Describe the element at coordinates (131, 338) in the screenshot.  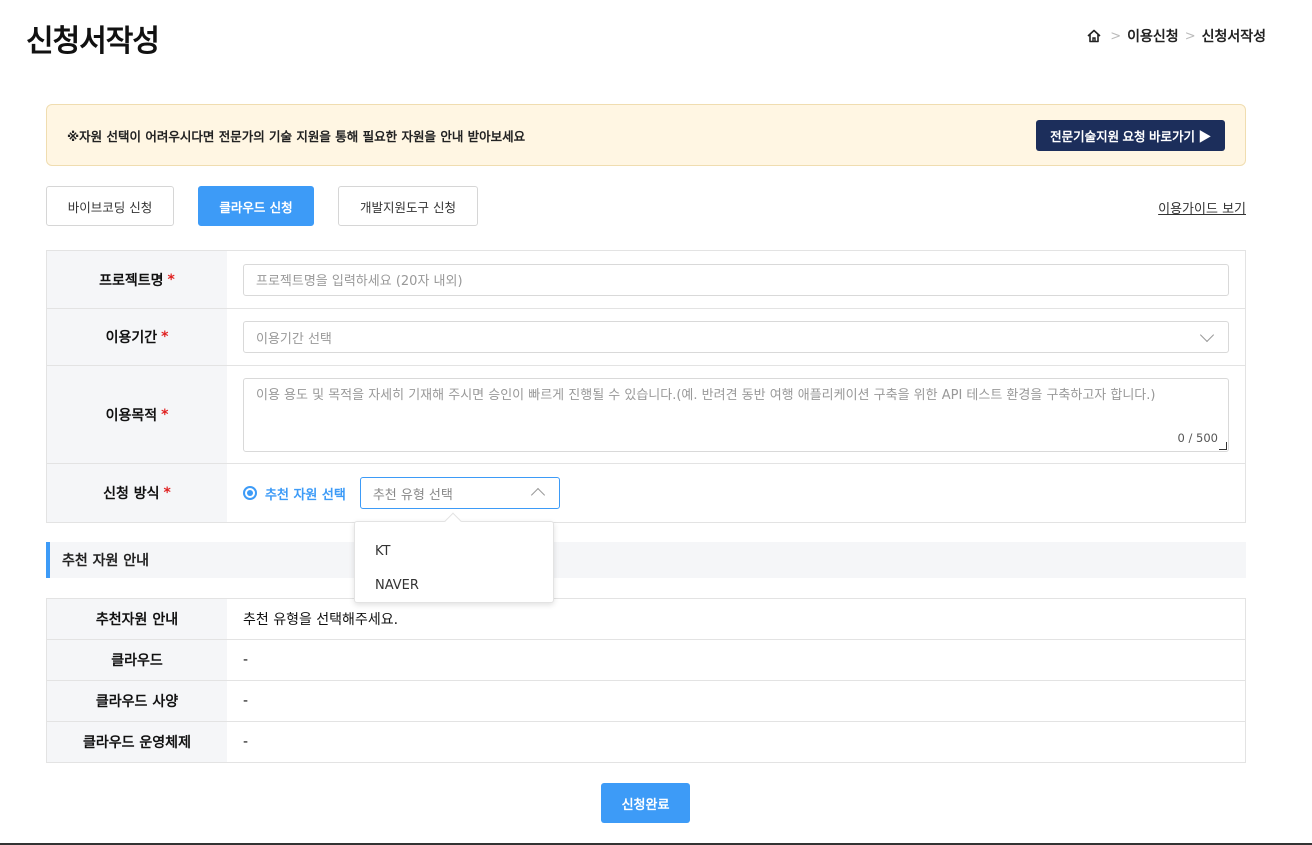
I see `label-text: 이용기간` at that location.